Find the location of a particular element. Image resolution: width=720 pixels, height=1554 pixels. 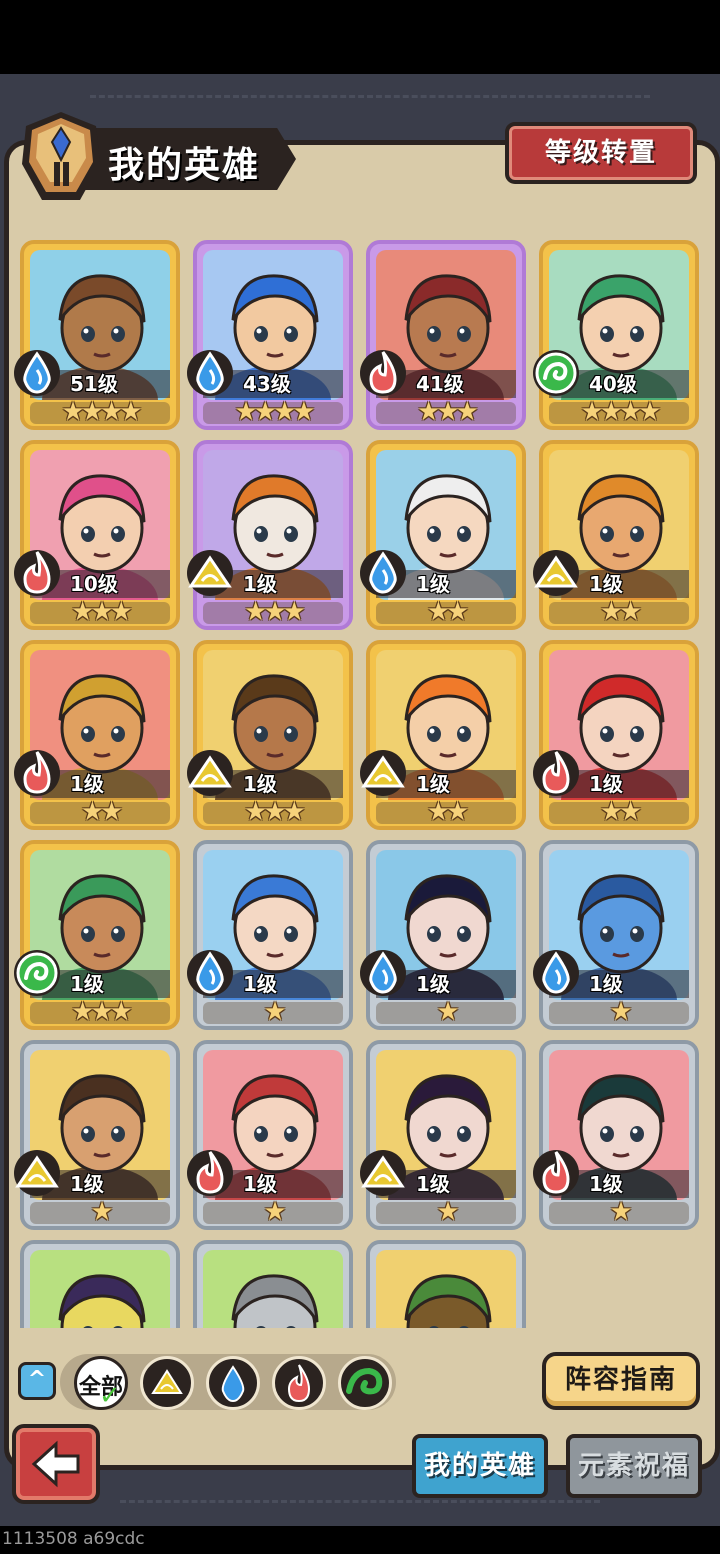

filter-earth-button is located at coordinates (167, 1383).